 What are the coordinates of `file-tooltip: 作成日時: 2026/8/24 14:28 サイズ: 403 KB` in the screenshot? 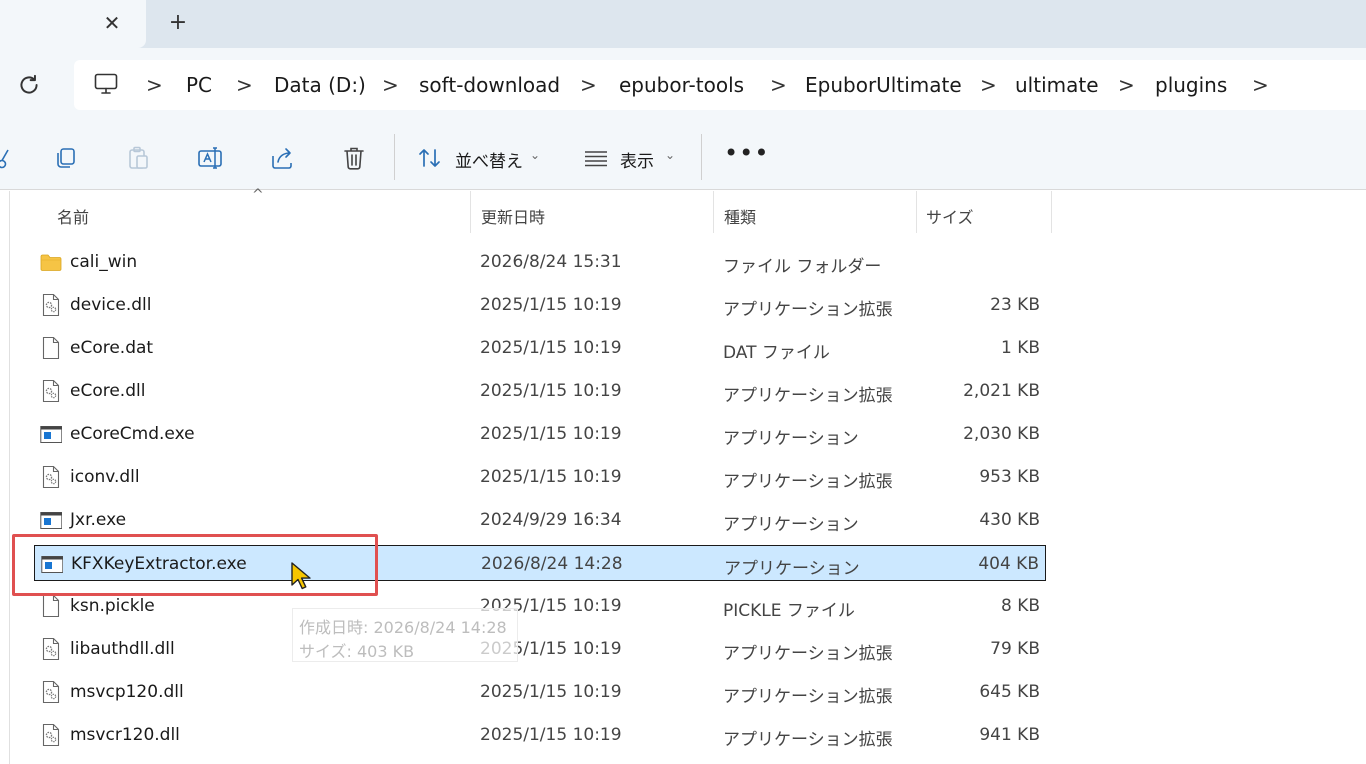 It's located at (405, 635).